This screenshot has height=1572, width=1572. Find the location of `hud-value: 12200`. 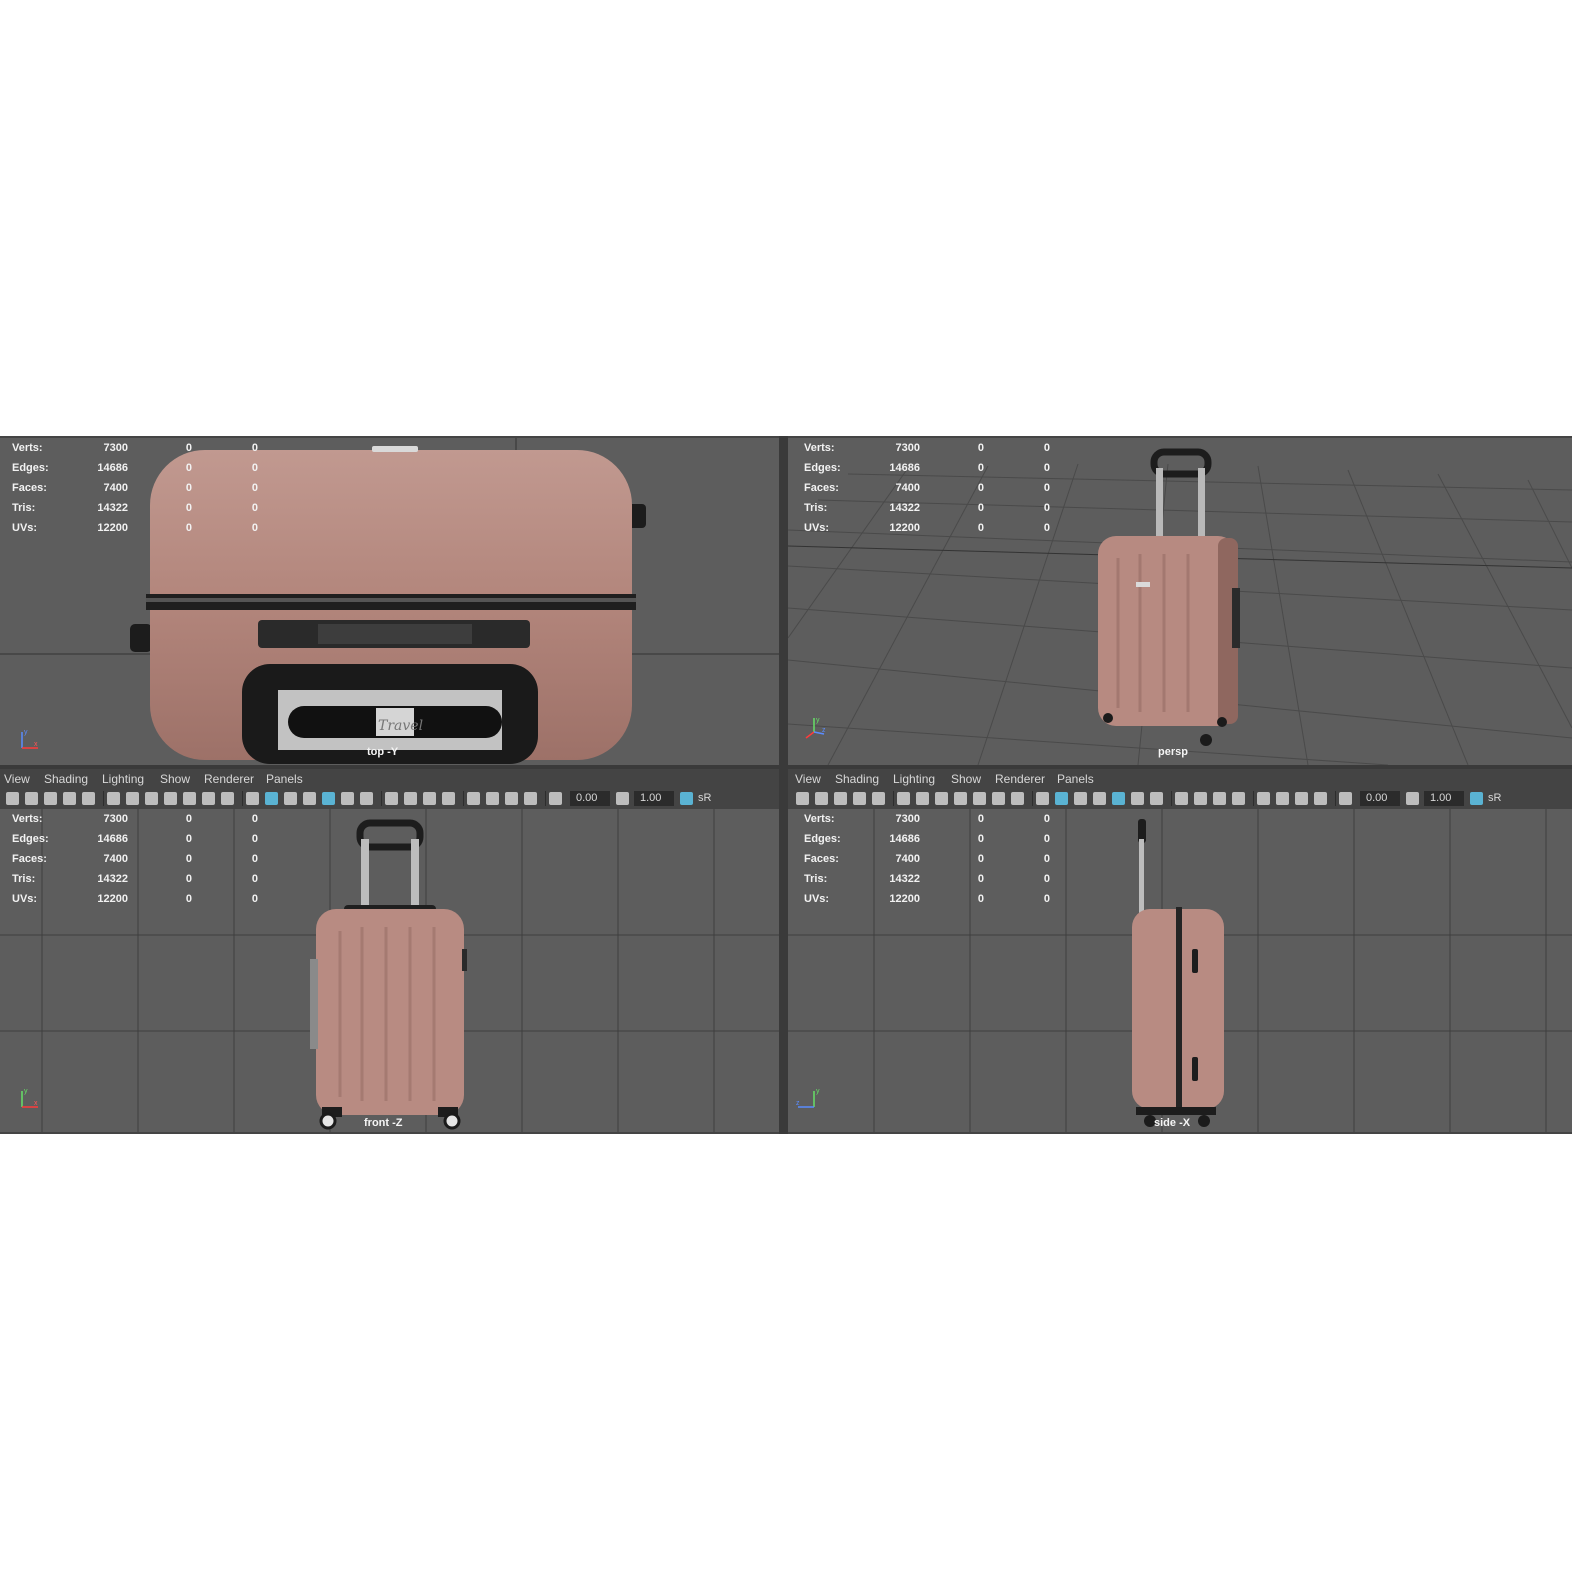

hud-value: 12200 is located at coordinates (904, 899).